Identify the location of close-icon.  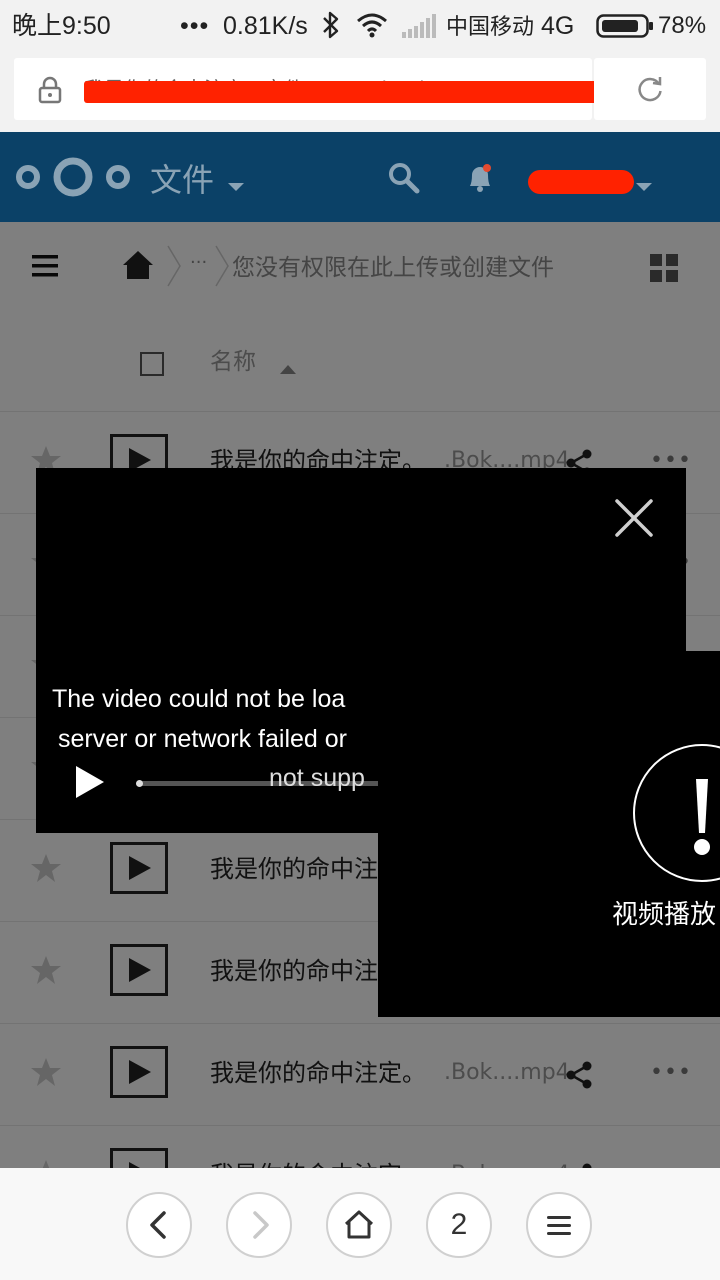
(634, 520).